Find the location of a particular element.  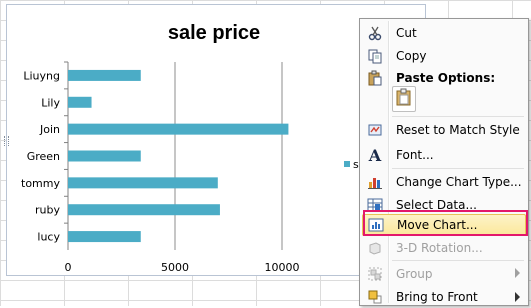

bar-join is located at coordinates (178, 129).